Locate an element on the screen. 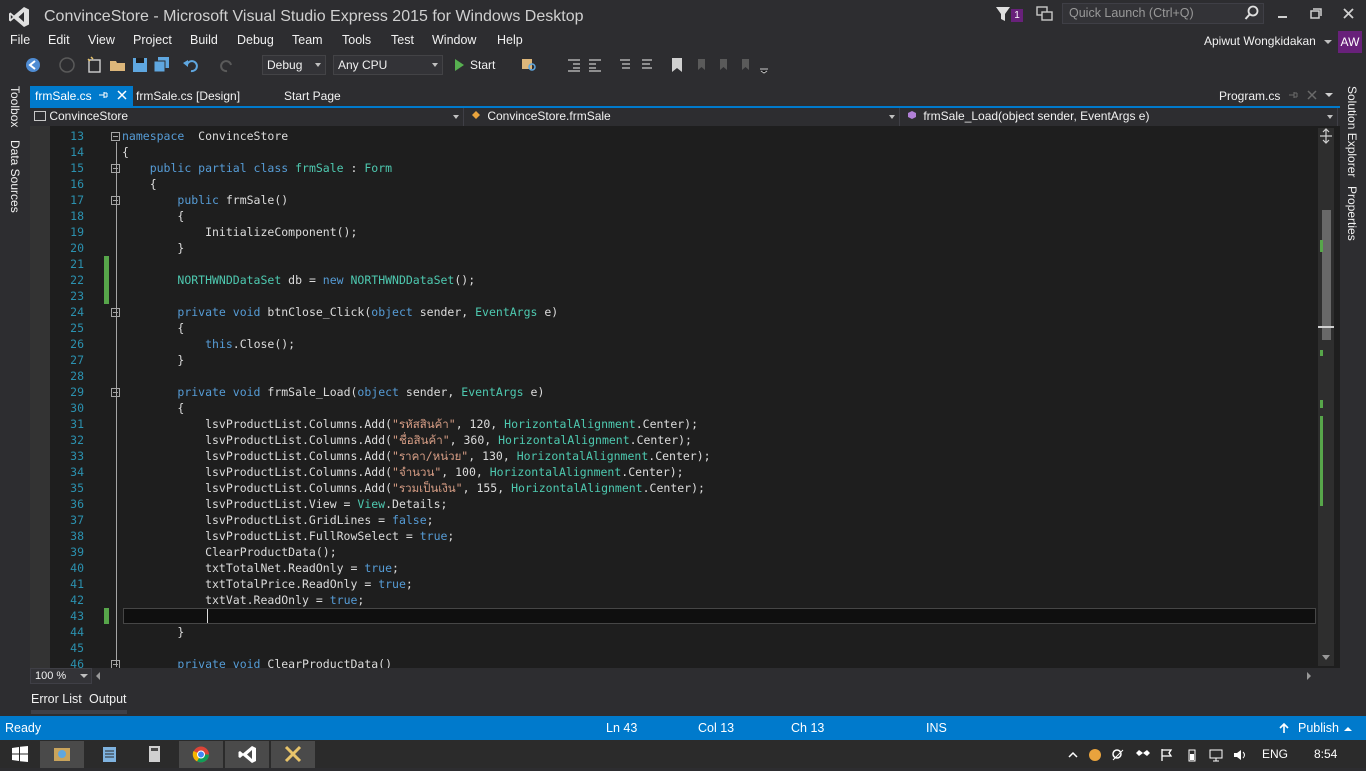  code-line: 40 txtTotalNet.ReadOnly = true; is located at coordinates (674, 568).